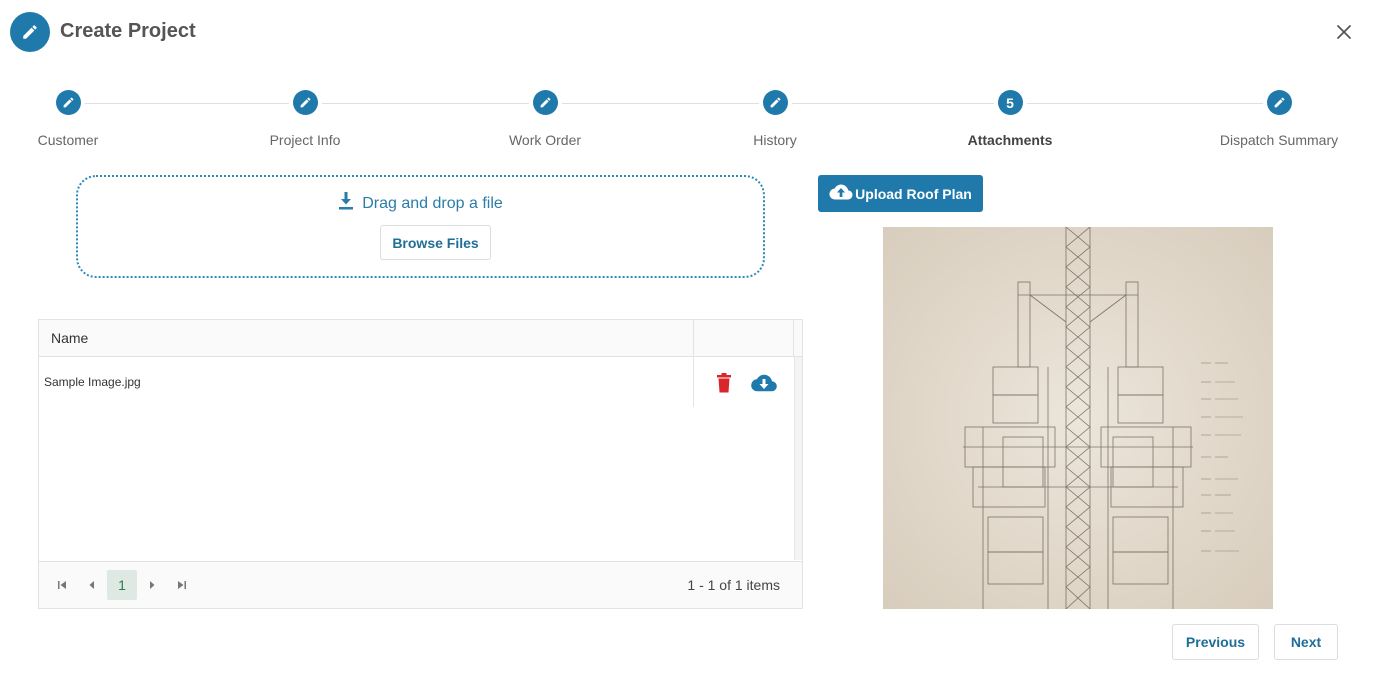 Image resolution: width=1376 pixels, height=680 pixels. What do you see at coordinates (346, 203) in the screenshot?
I see `download-icon` at bounding box center [346, 203].